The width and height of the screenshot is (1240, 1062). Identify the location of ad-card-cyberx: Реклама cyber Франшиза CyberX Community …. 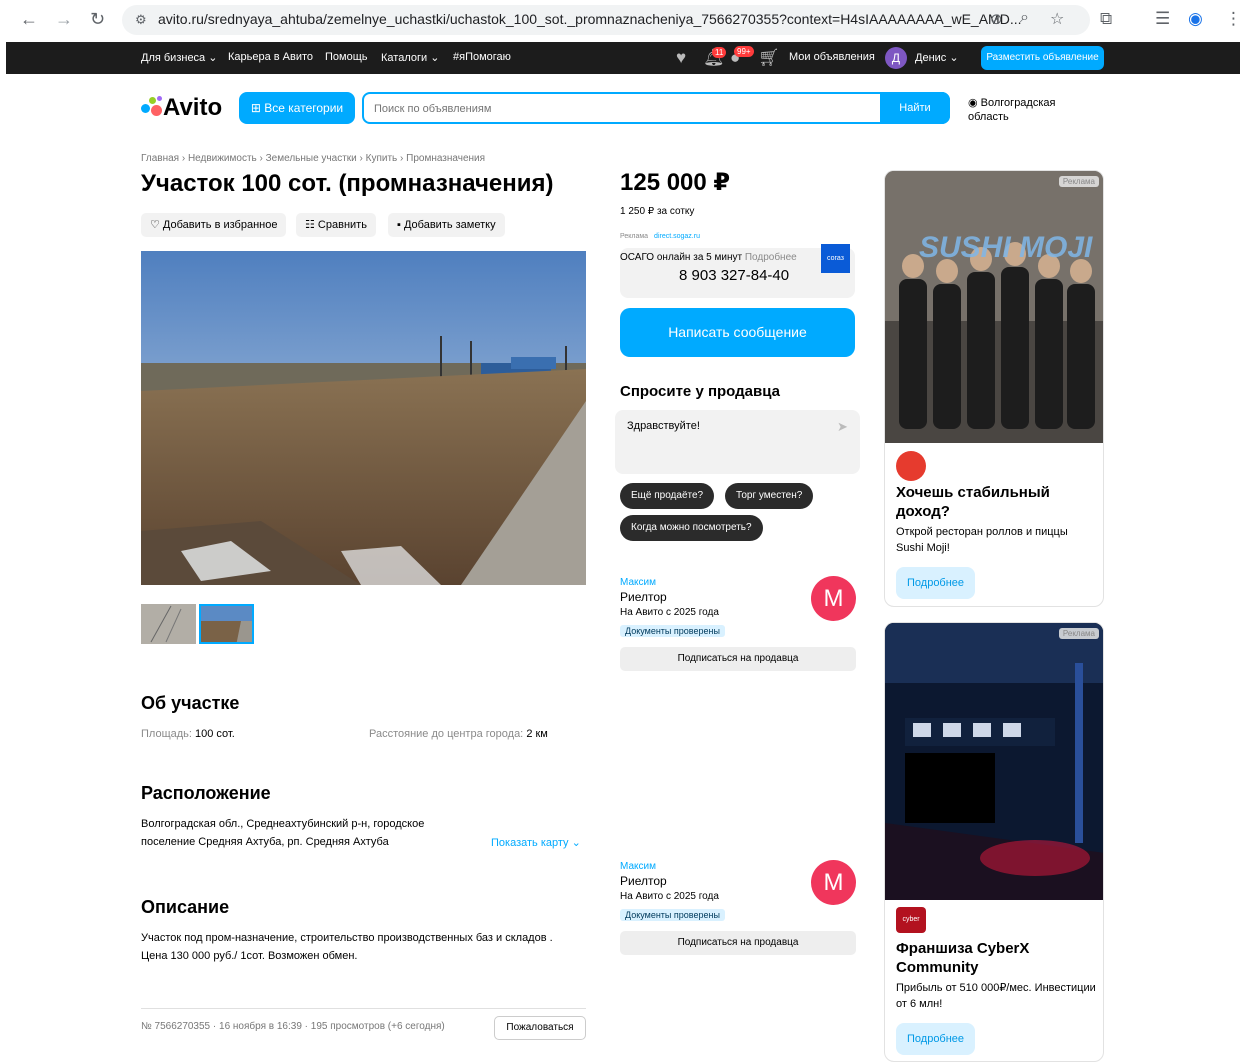
(994, 842).